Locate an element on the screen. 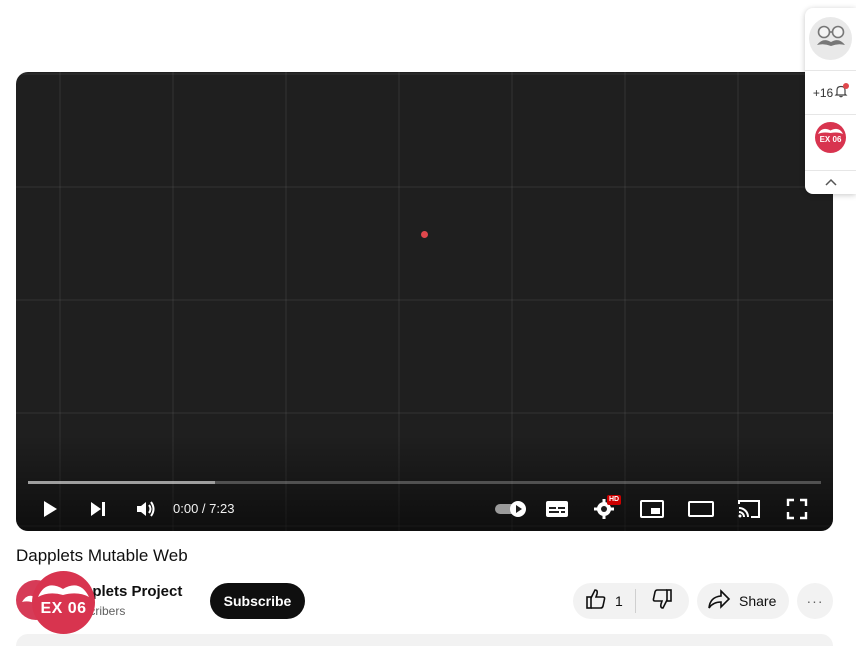  subtitles-icon is located at coordinates (557, 509).